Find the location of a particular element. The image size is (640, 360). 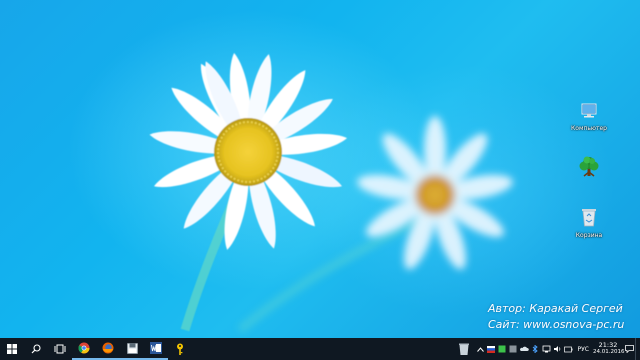

credit-site: Сайт: www.osnova-pc.ru is located at coordinates (556, 324).